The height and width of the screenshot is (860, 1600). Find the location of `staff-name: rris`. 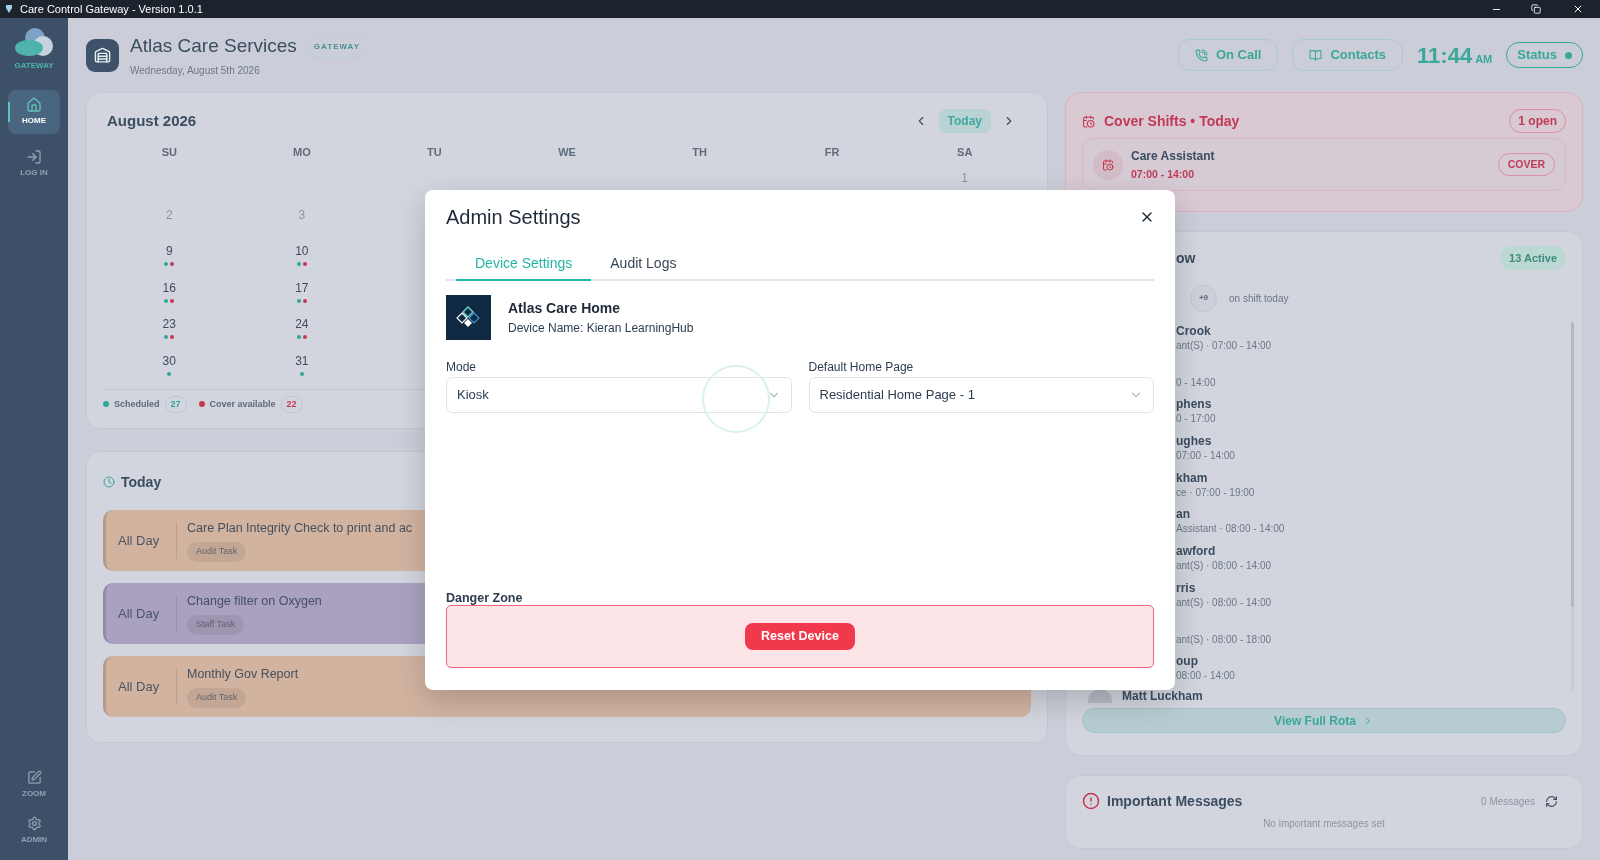

staff-name: rris is located at coordinates (1186, 587).